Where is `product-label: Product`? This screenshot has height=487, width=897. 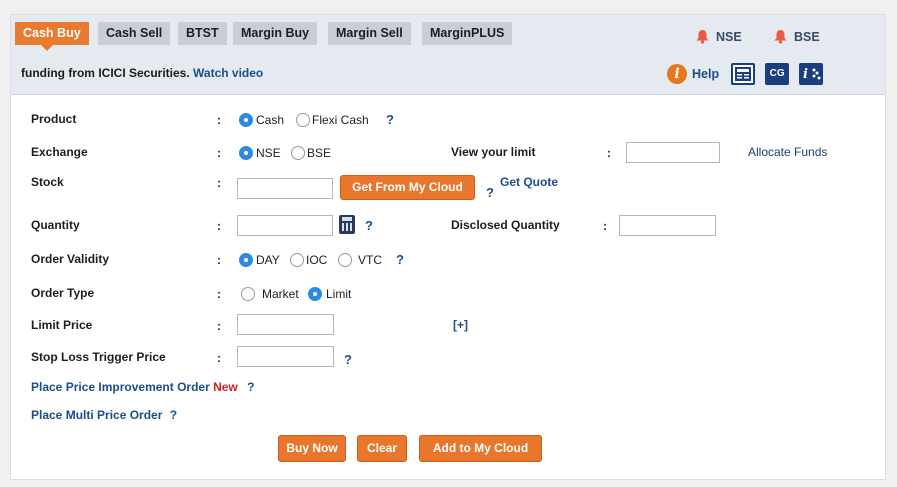 product-label: Product is located at coordinates (54, 119).